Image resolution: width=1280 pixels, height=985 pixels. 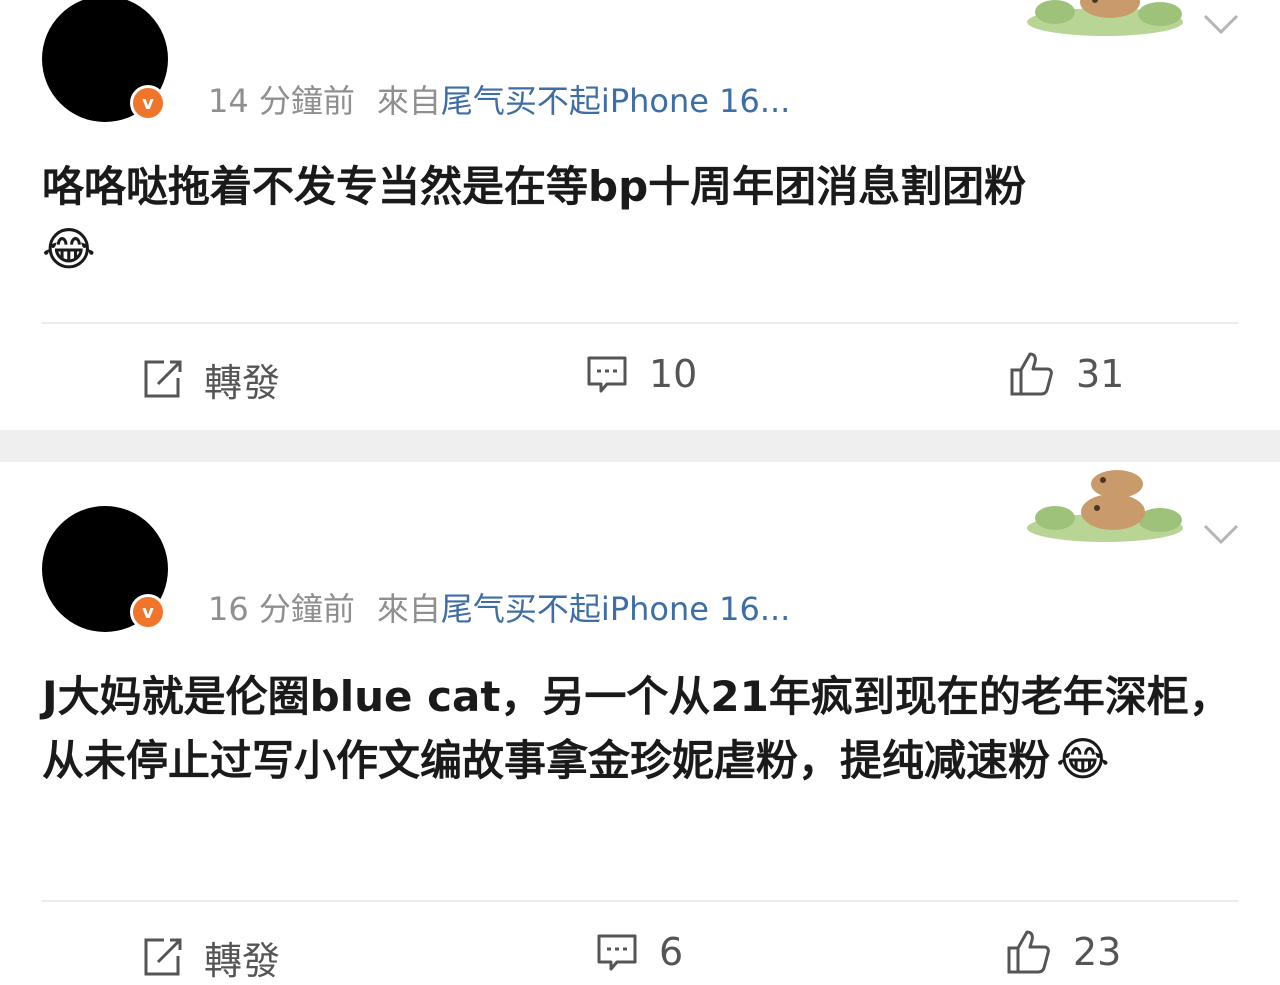 What do you see at coordinates (1063, 952) in the screenshot?
I see `like-button: 23` at bounding box center [1063, 952].